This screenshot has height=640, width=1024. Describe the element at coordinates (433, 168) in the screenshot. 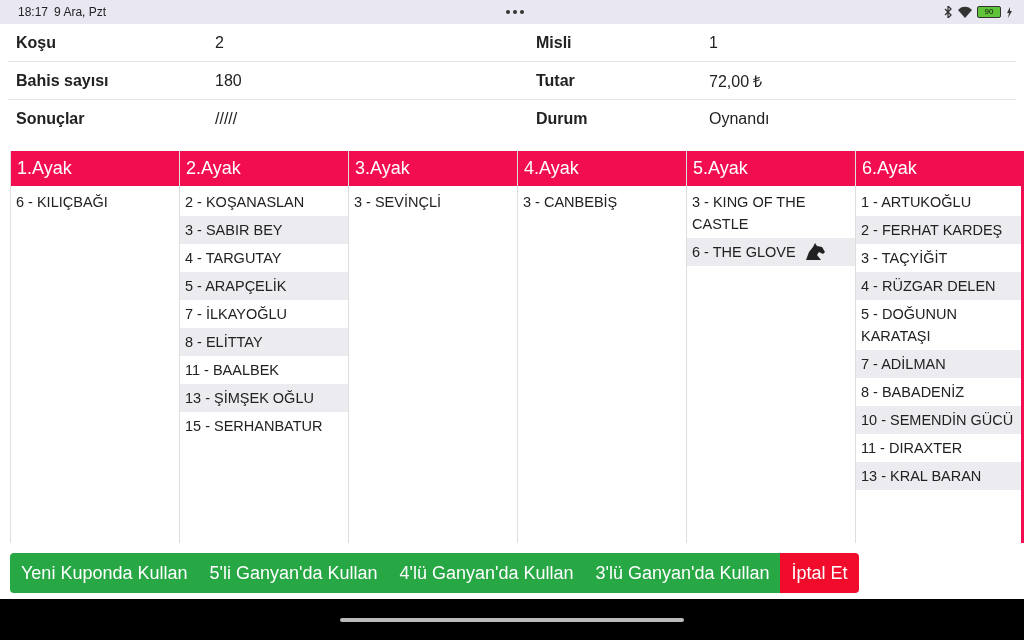

I see `leg-header: 3.Ayak` at that location.